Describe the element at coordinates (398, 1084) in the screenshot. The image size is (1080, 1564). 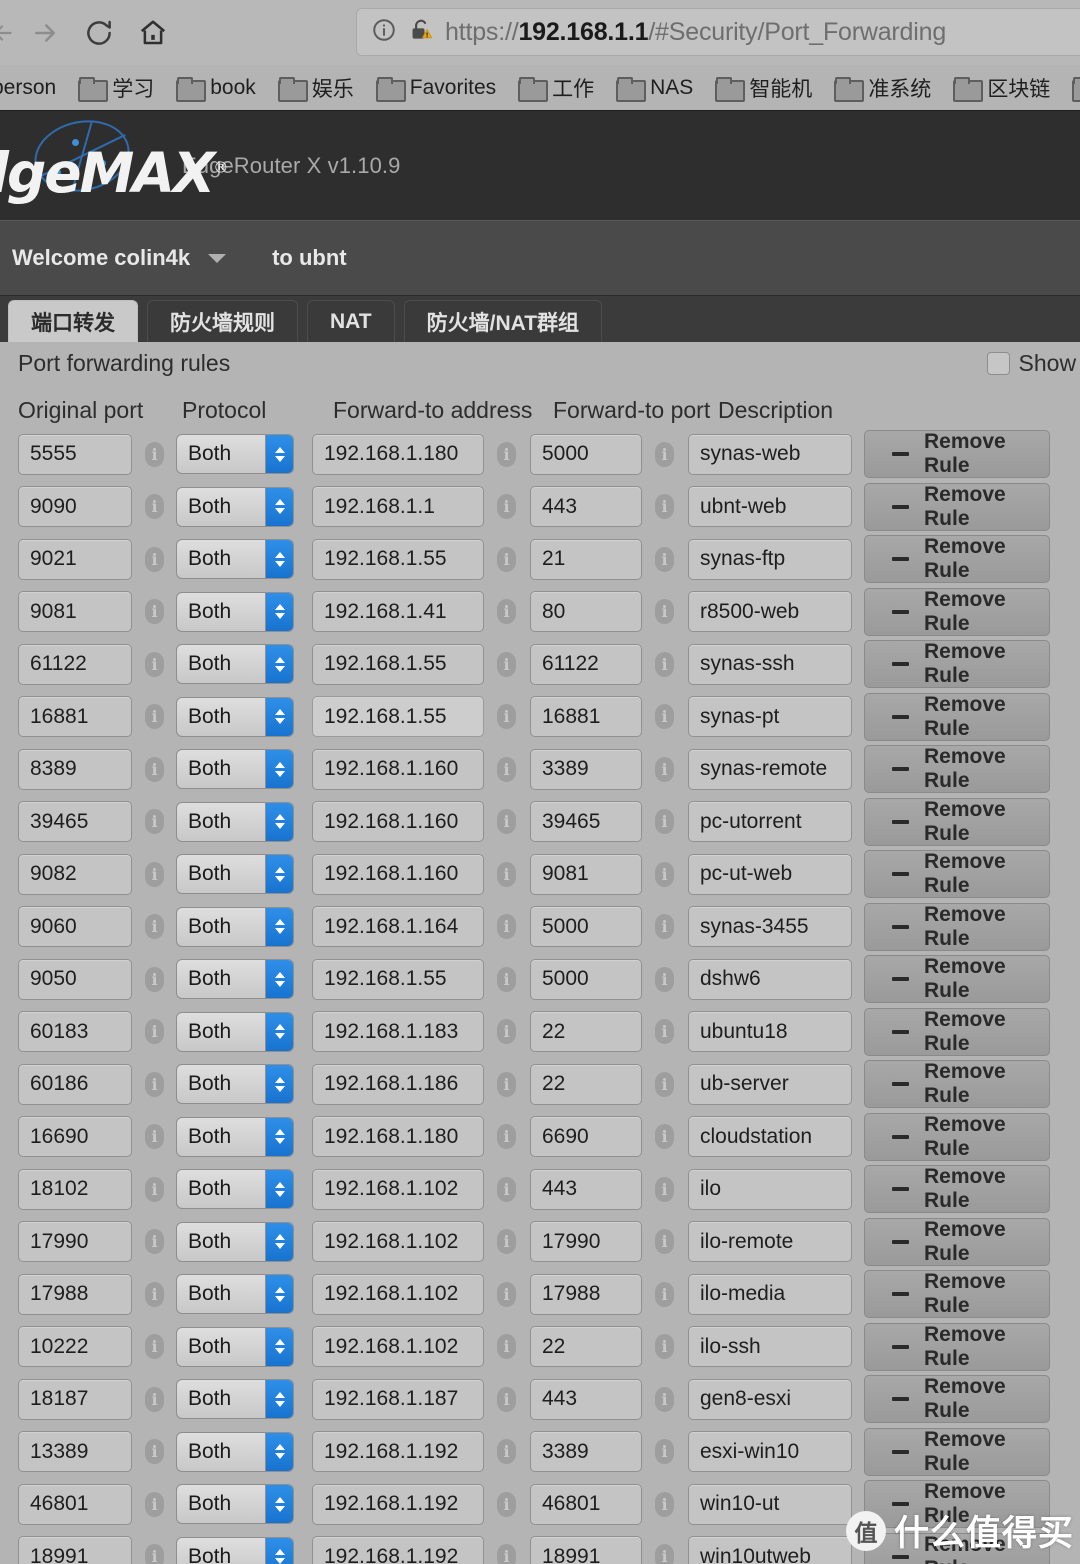
I see `forward-address-input: 192.168.1.186` at that location.